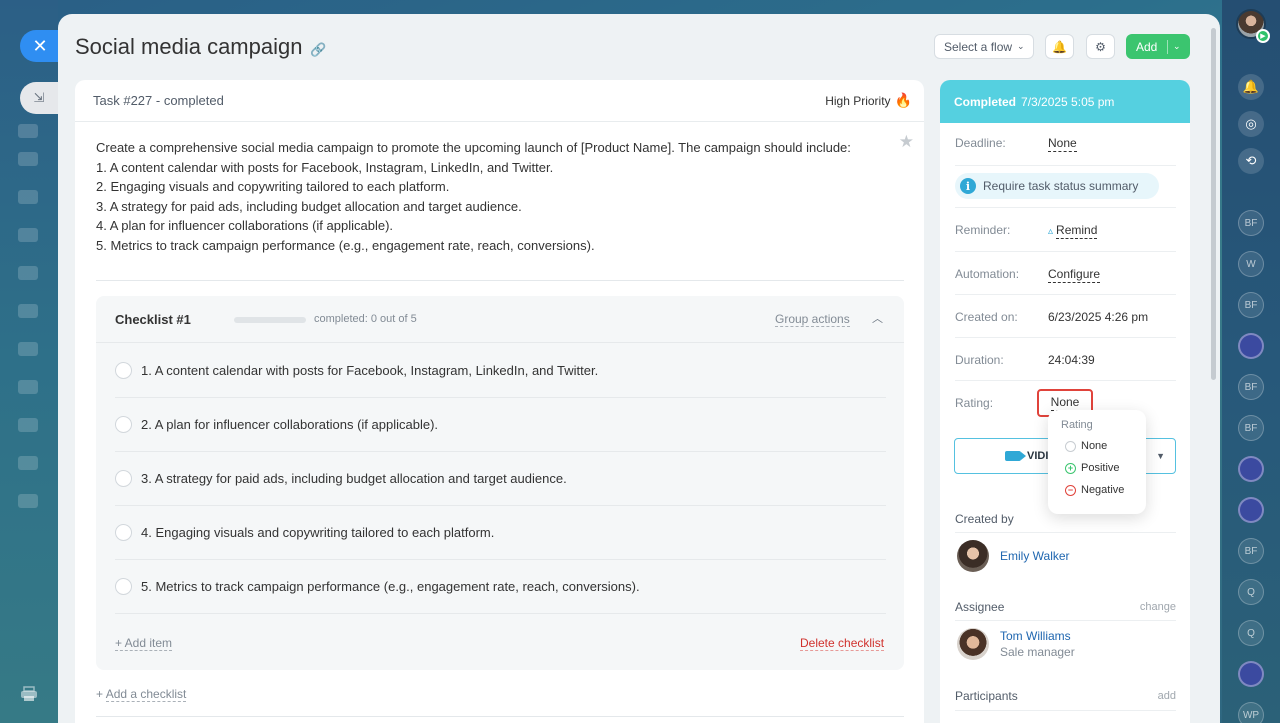 Image resolution: width=1280 pixels, height=723 pixels. What do you see at coordinates (499, 101) in the screenshot?
I see `task-header: Task #227 - completed High Priority 🔥` at bounding box center [499, 101].